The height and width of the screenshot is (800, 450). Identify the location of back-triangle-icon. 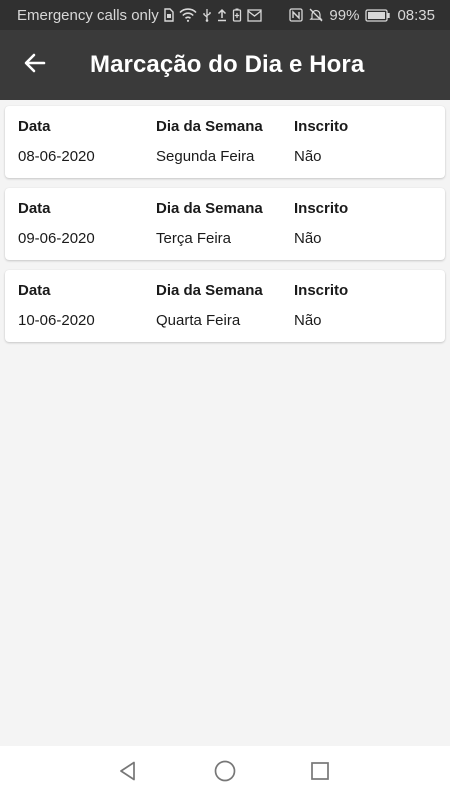
(128, 773).